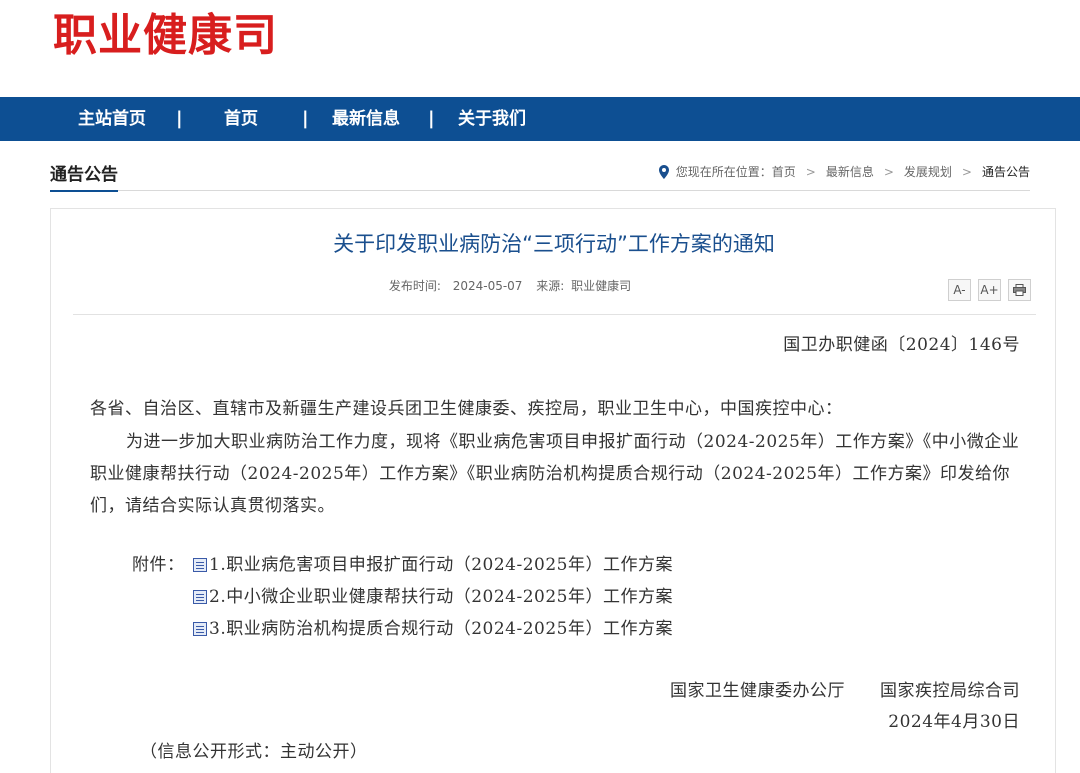  Describe the element at coordinates (550, 286) in the screenshot. I see `source-label: 来源:` at that location.